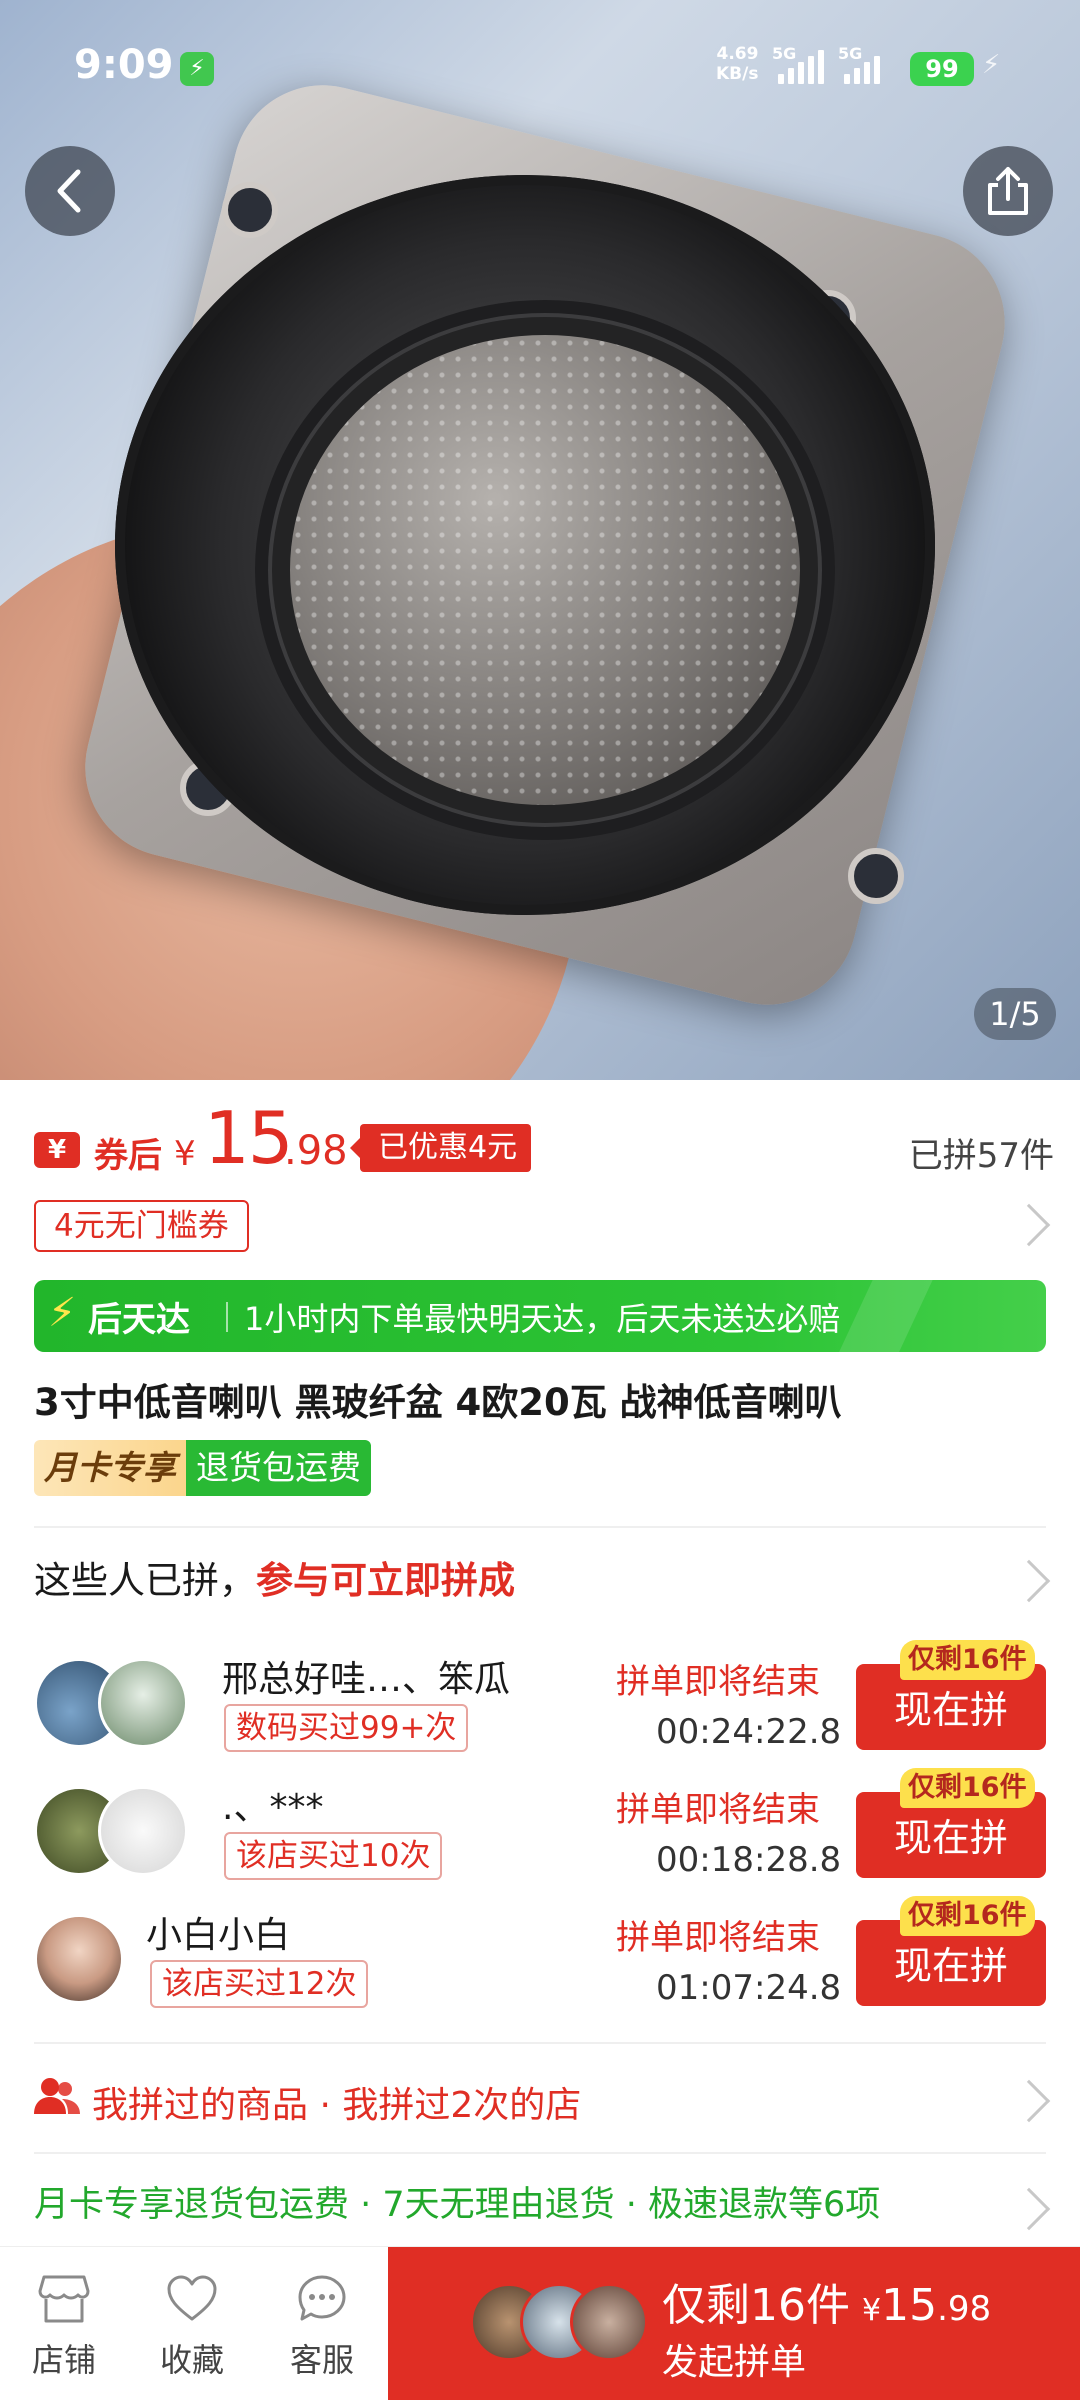  I want to click on delivery-brand: 后天达, so click(139, 1320).